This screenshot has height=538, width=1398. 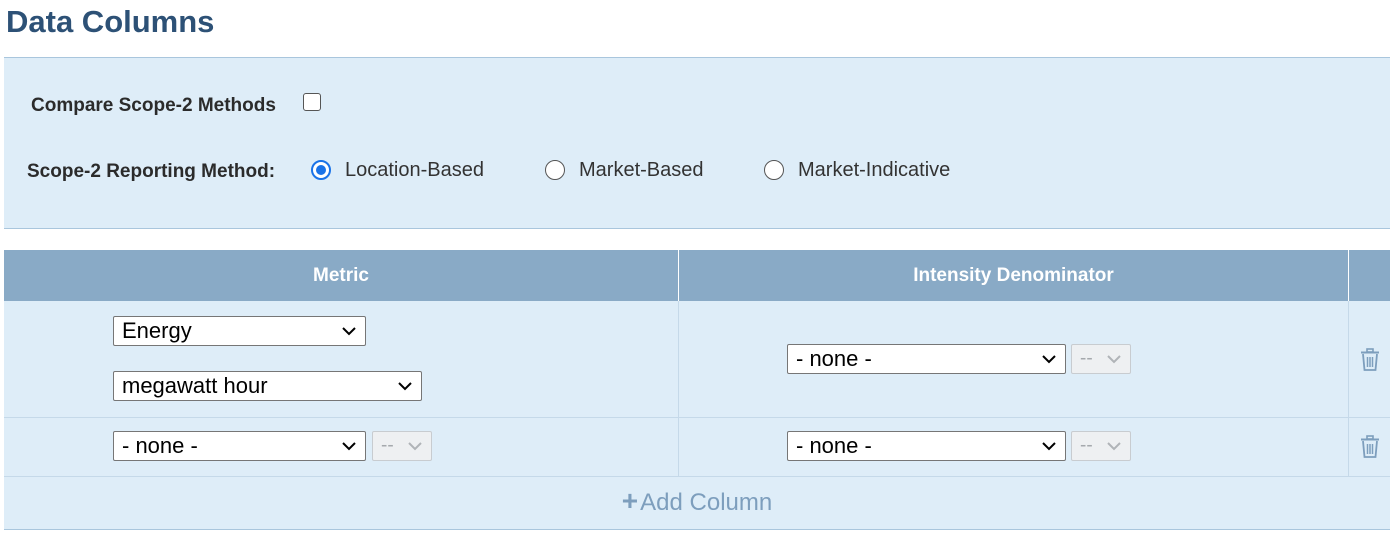 What do you see at coordinates (312, 102) in the screenshot?
I see `compare-scope2-checkbox` at bounding box center [312, 102].